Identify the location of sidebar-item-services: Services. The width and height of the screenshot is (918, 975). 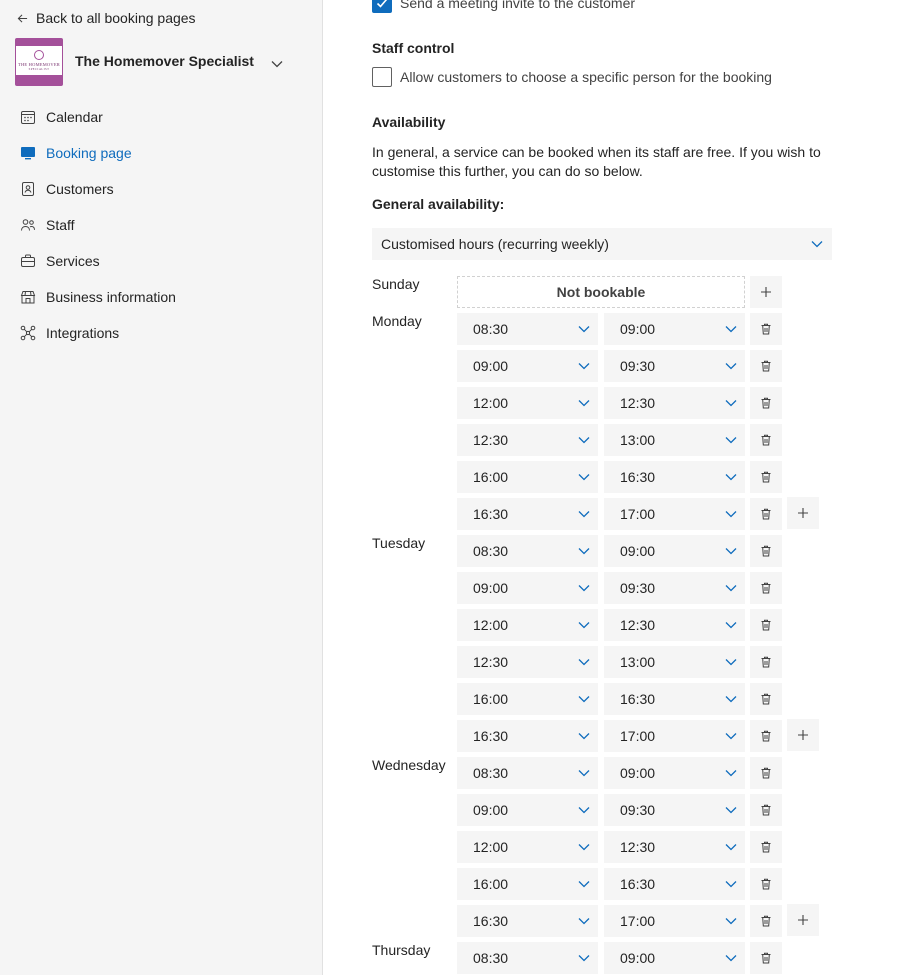
(161, 261).